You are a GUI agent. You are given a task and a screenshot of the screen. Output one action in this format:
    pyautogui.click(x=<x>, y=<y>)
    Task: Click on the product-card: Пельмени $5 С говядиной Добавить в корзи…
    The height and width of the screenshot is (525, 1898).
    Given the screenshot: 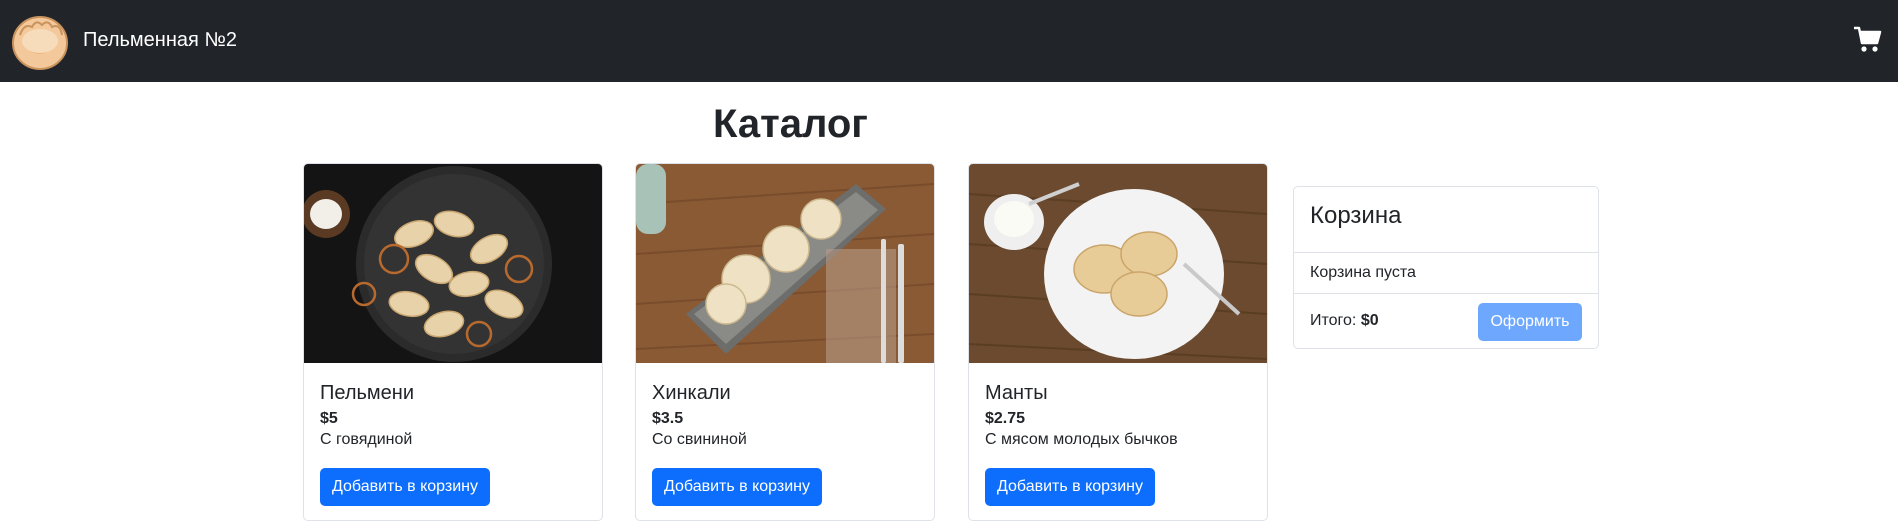 What is the action you would take?
    pyautogui.click(x=453, y=342)
    